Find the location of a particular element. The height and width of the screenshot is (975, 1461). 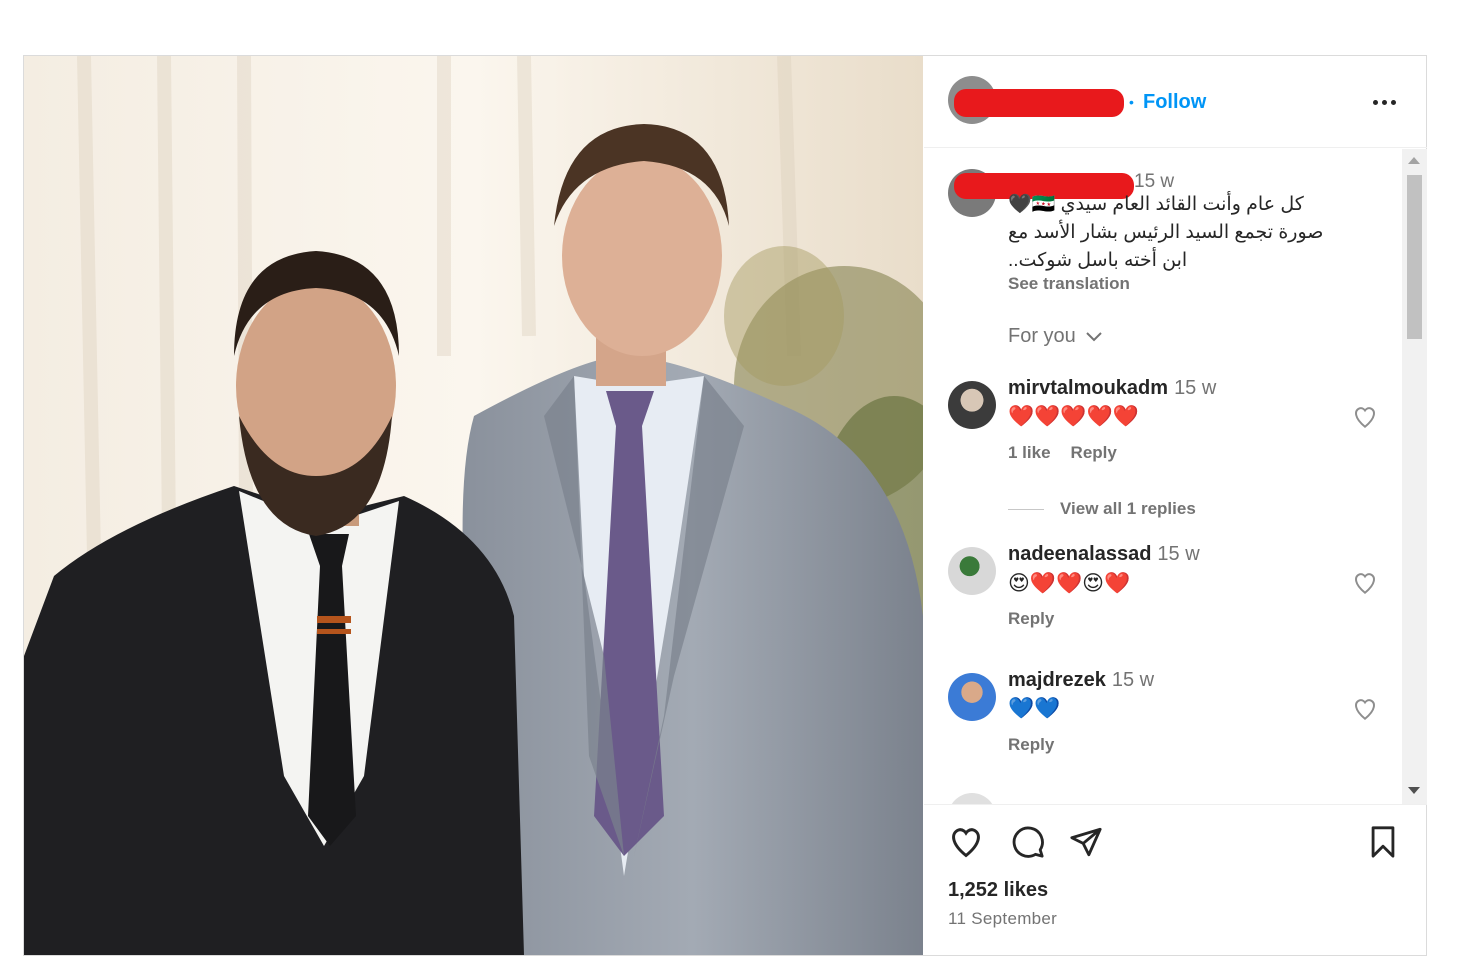

caption-line: صورة تجمع السيد الرئيس بشار الأسد مع is located at coordinates (1166, 232).